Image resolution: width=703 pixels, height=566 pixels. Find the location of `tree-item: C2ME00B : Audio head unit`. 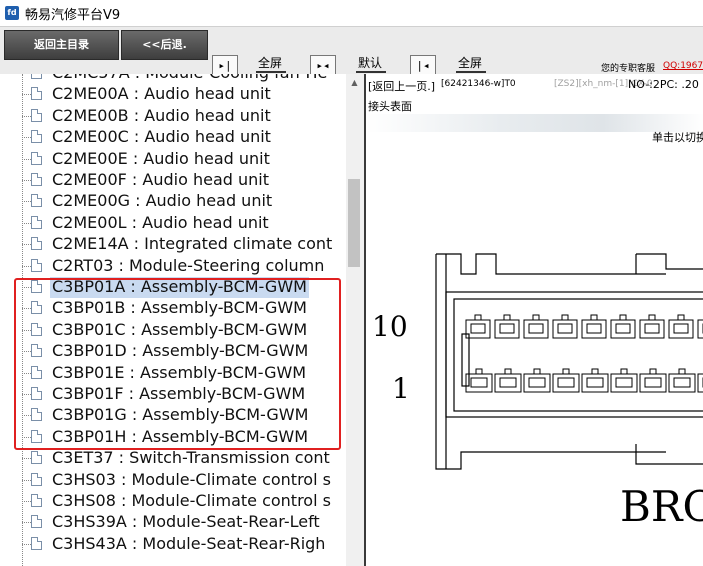

tree-item: C2ME00B : Audio head unit is located at coordinates (184, 116).